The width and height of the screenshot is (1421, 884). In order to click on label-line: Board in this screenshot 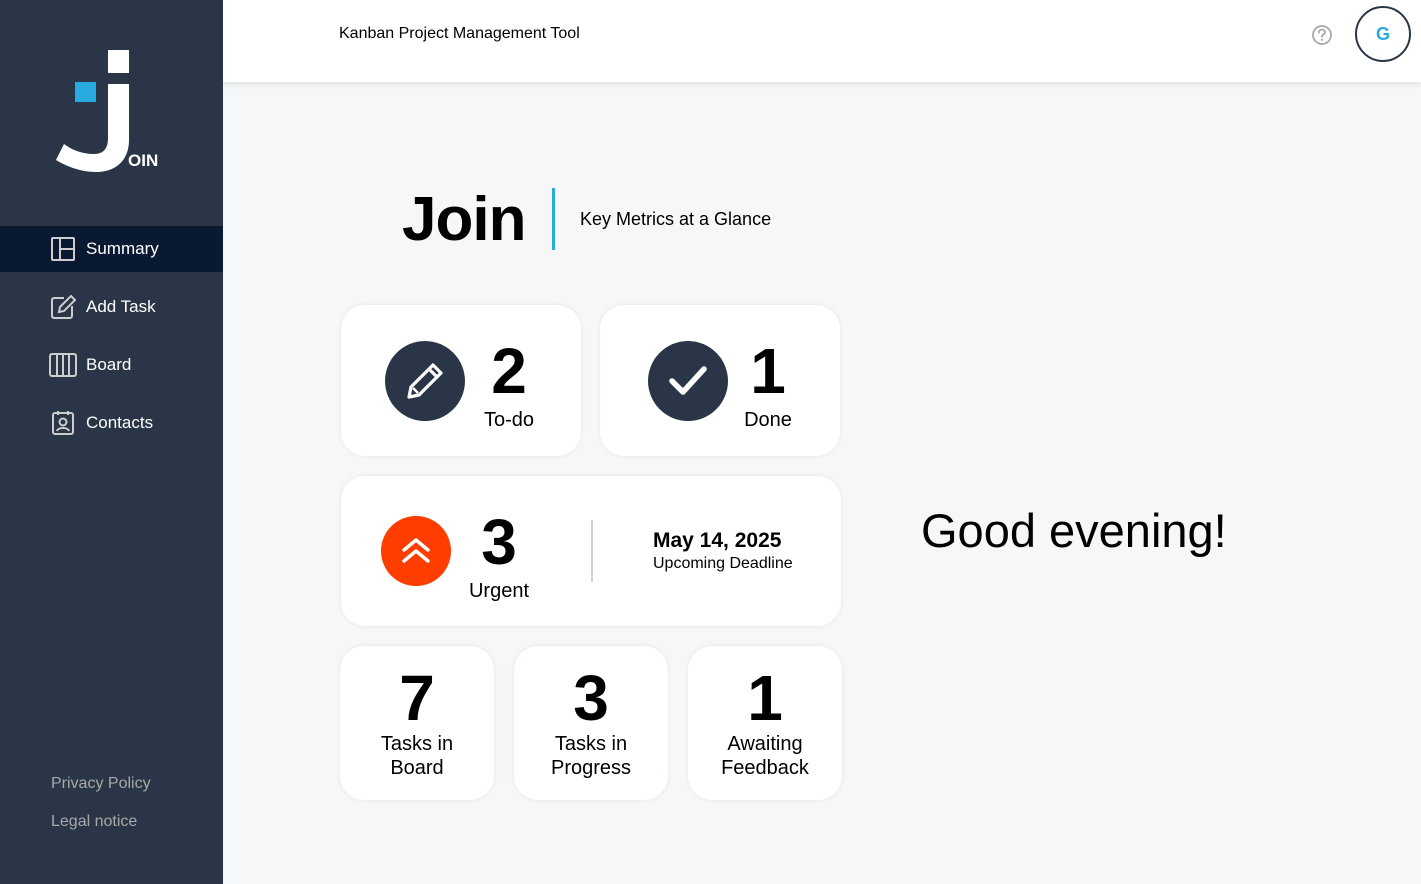, I will do `click(417, 768)`.